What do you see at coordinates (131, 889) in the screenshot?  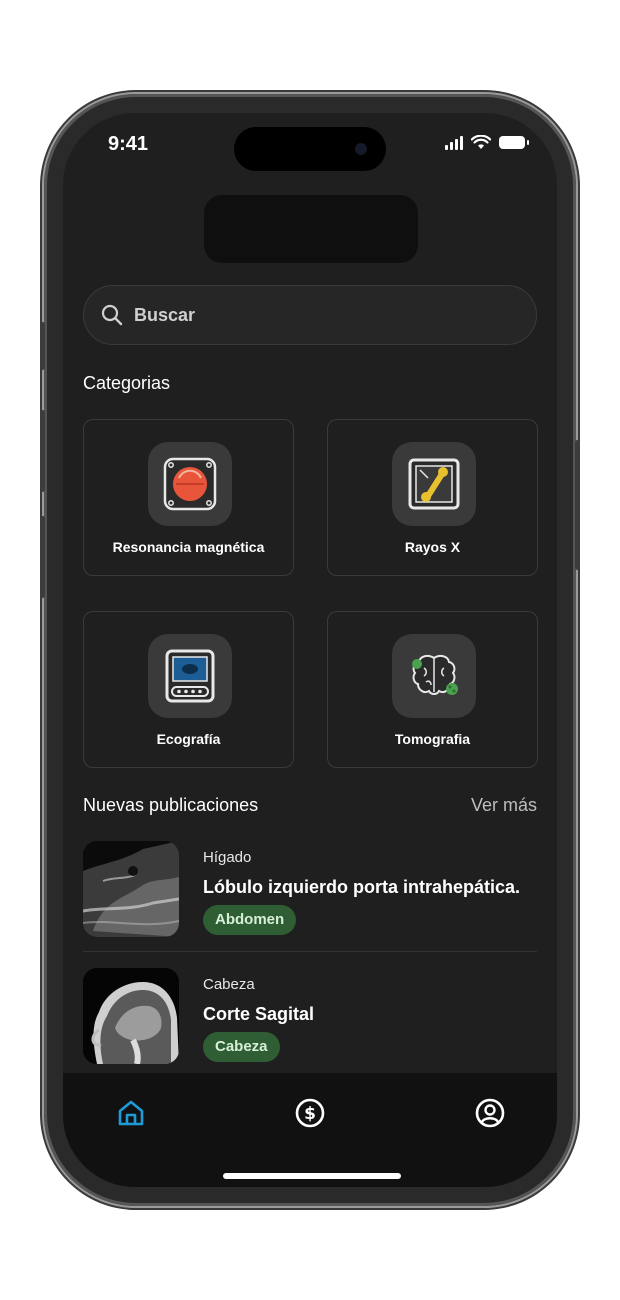 I see `ultrasound-thumbnail` at bounding box center [131, 889].